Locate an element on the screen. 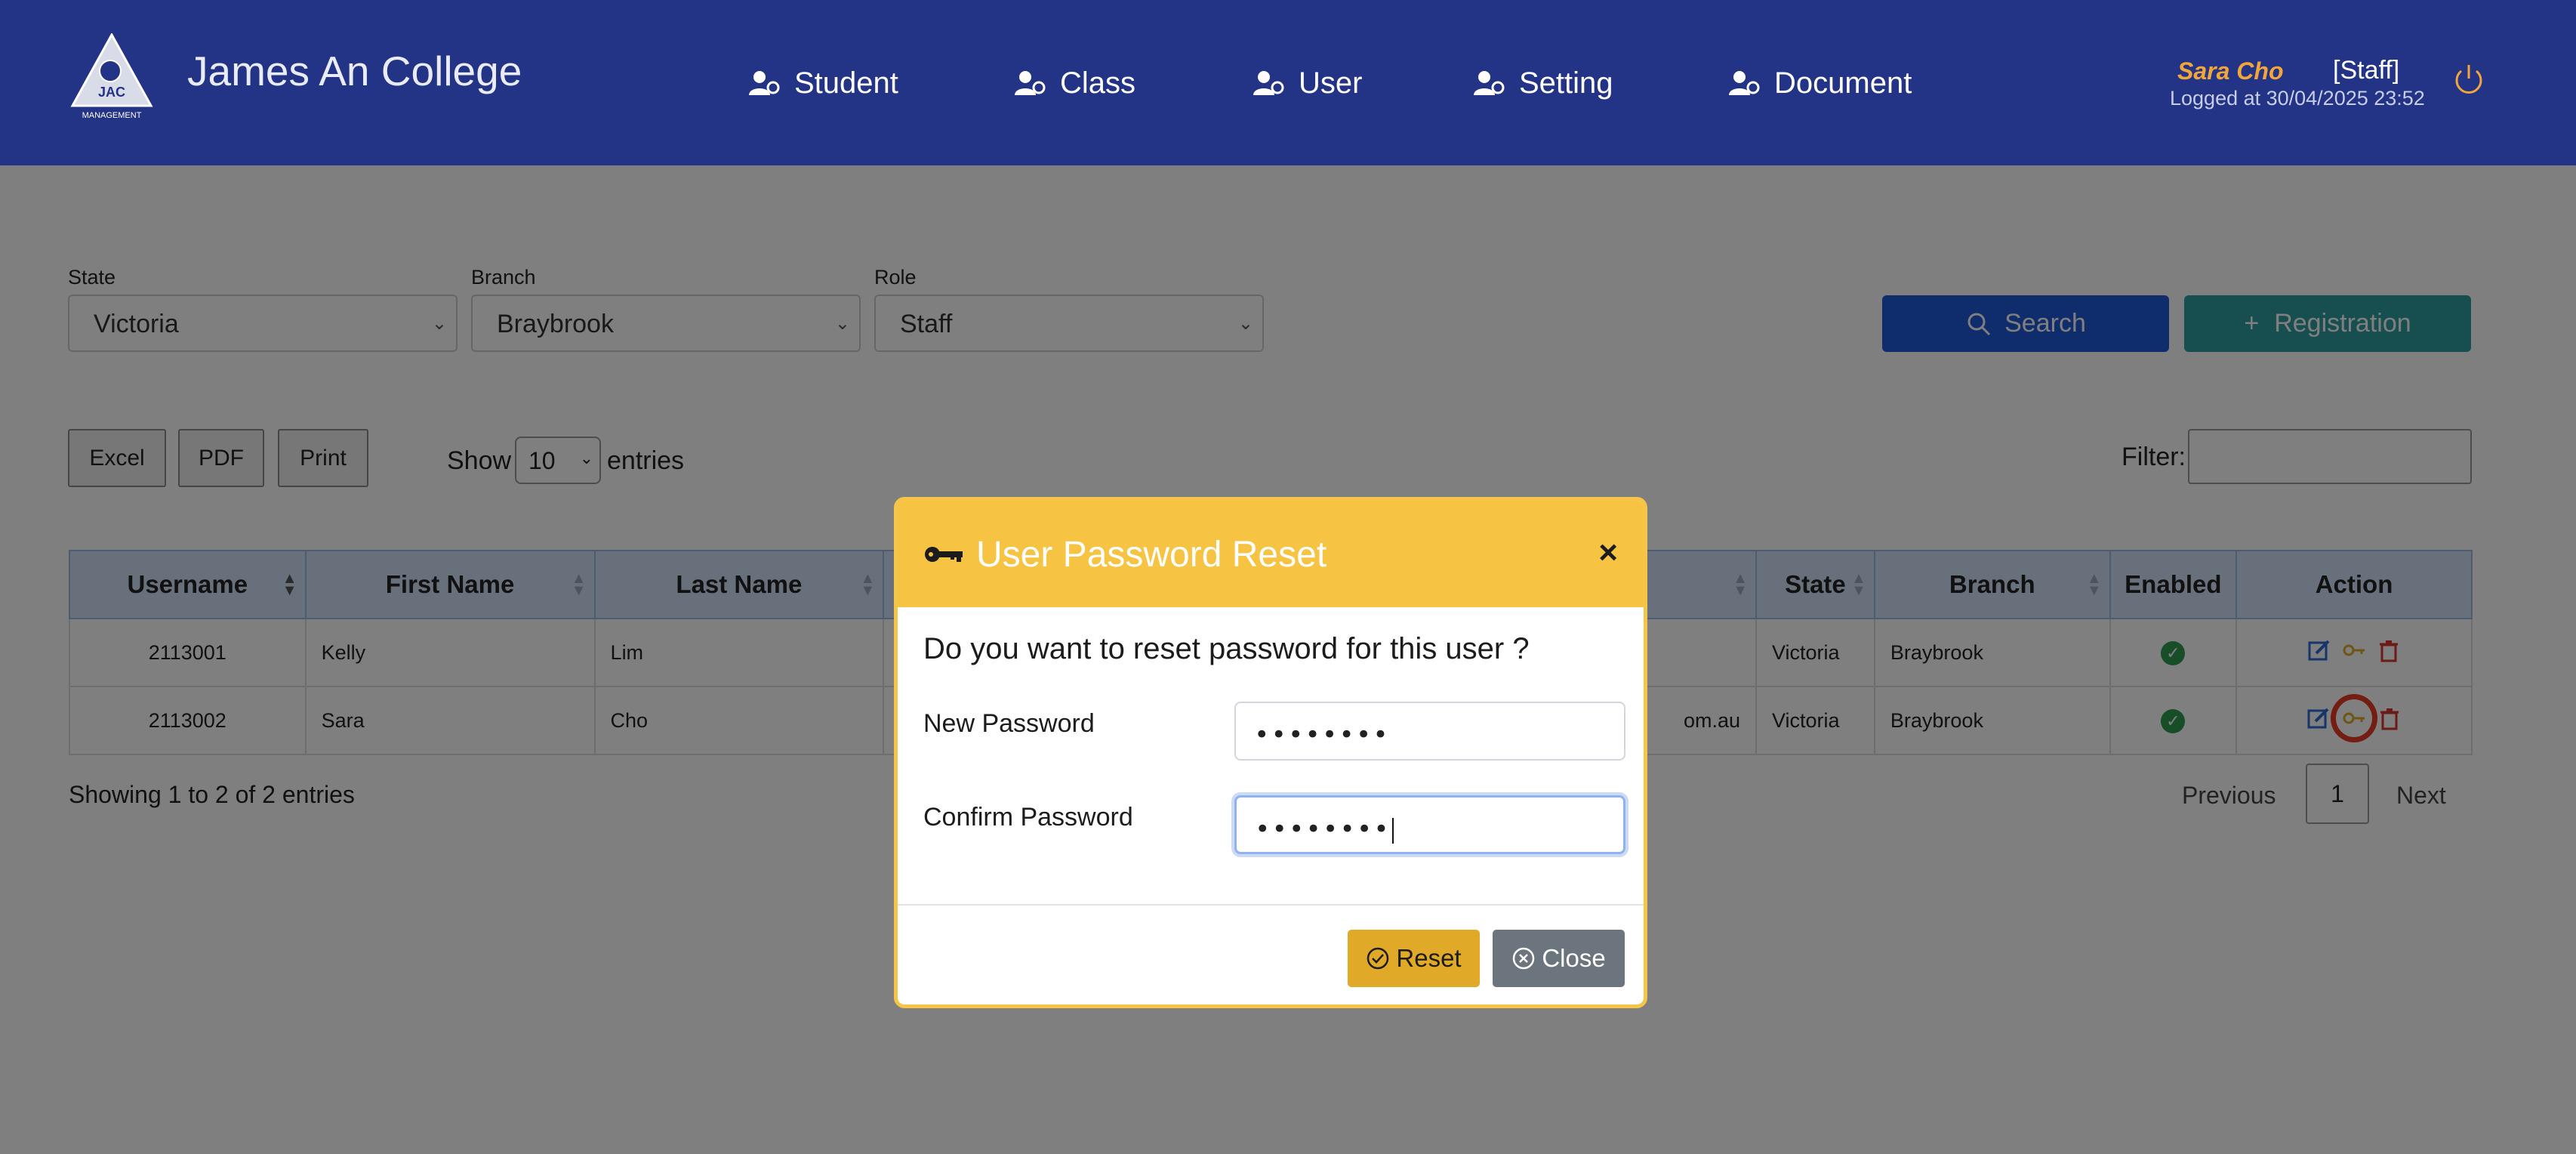  nav-class: Class is located at coordinates (1074, 83).